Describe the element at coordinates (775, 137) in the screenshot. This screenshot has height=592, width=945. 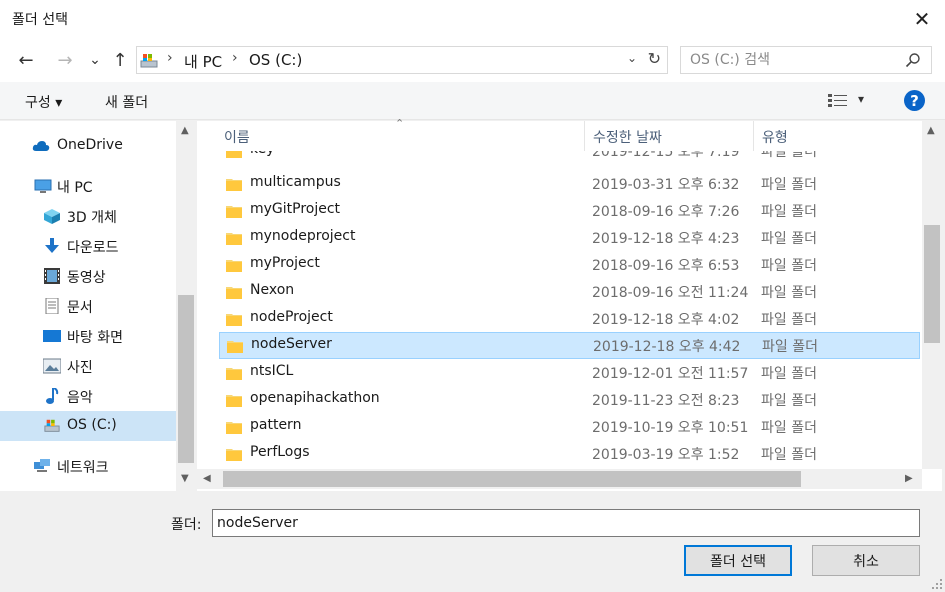
I see `column-type-header: 유형` at that location.